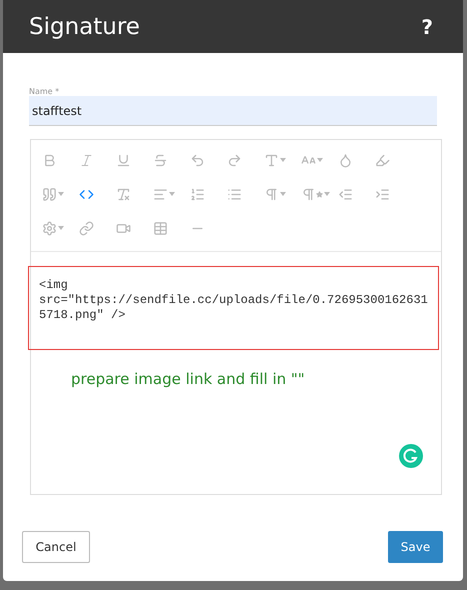  Describe the element at coordinates (233, 111) in the screenshot. I see `name-field: stafftest` at that location.